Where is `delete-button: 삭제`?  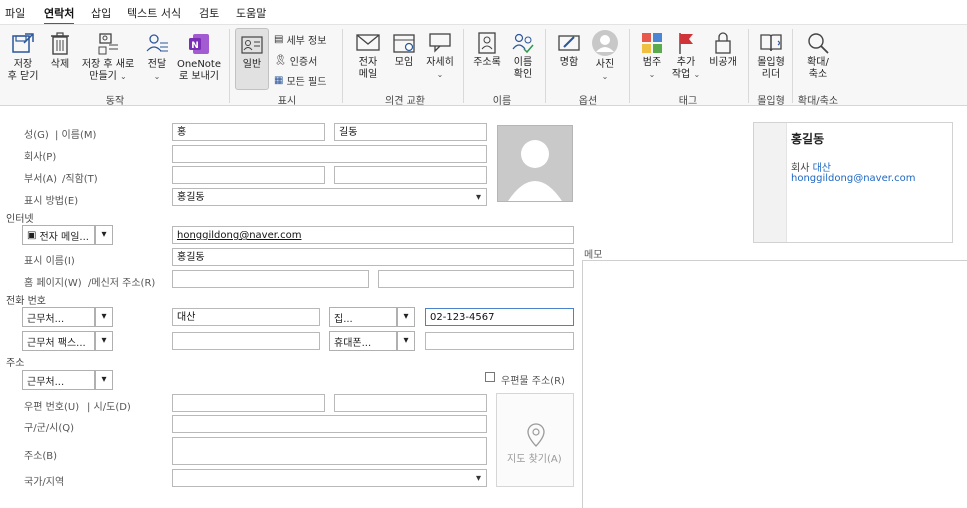 delete-button: 삭제 is located at coordinates (60, 51).